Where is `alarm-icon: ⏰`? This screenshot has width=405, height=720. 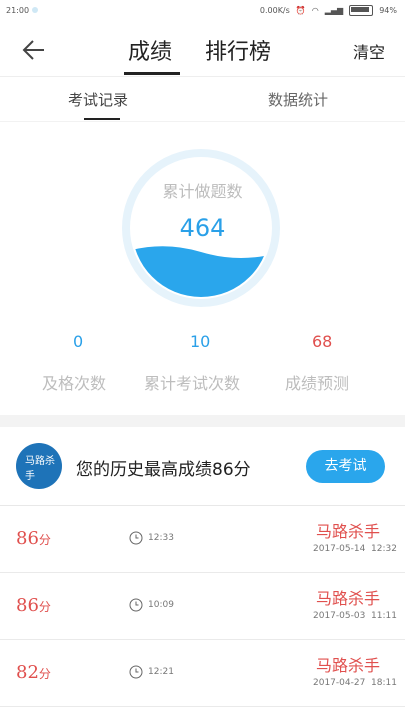
alarm-icon: ⏰ is located at coordinates (300, 10).